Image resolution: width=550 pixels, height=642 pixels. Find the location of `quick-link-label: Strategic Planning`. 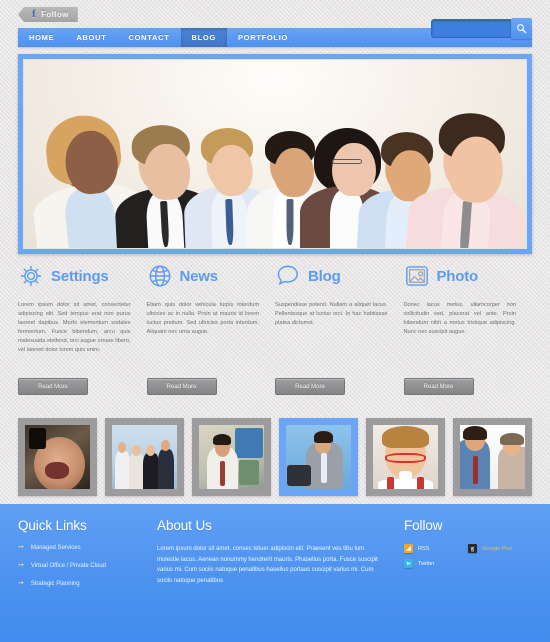

quick-link-label: Strategic Planning is located at coordinates (55, 583).